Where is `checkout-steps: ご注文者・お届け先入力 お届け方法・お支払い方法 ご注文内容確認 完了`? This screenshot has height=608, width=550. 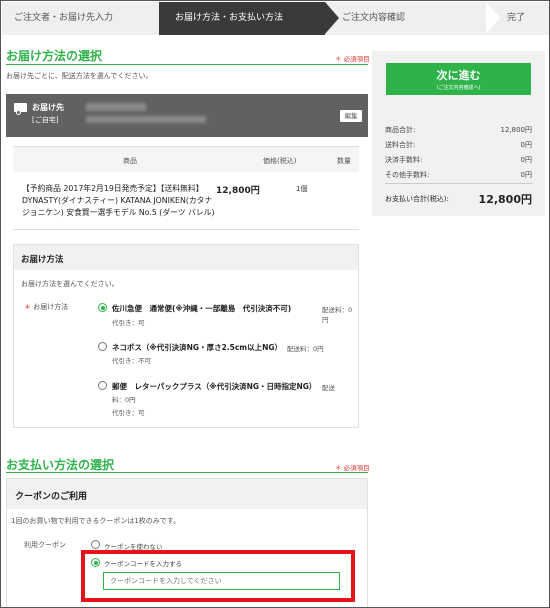
checkout-steps: ご注文者・お届け先入力 お届け方法・お支払い方法 ご注文内容確認 完了 is located at coordinates (275, 18).